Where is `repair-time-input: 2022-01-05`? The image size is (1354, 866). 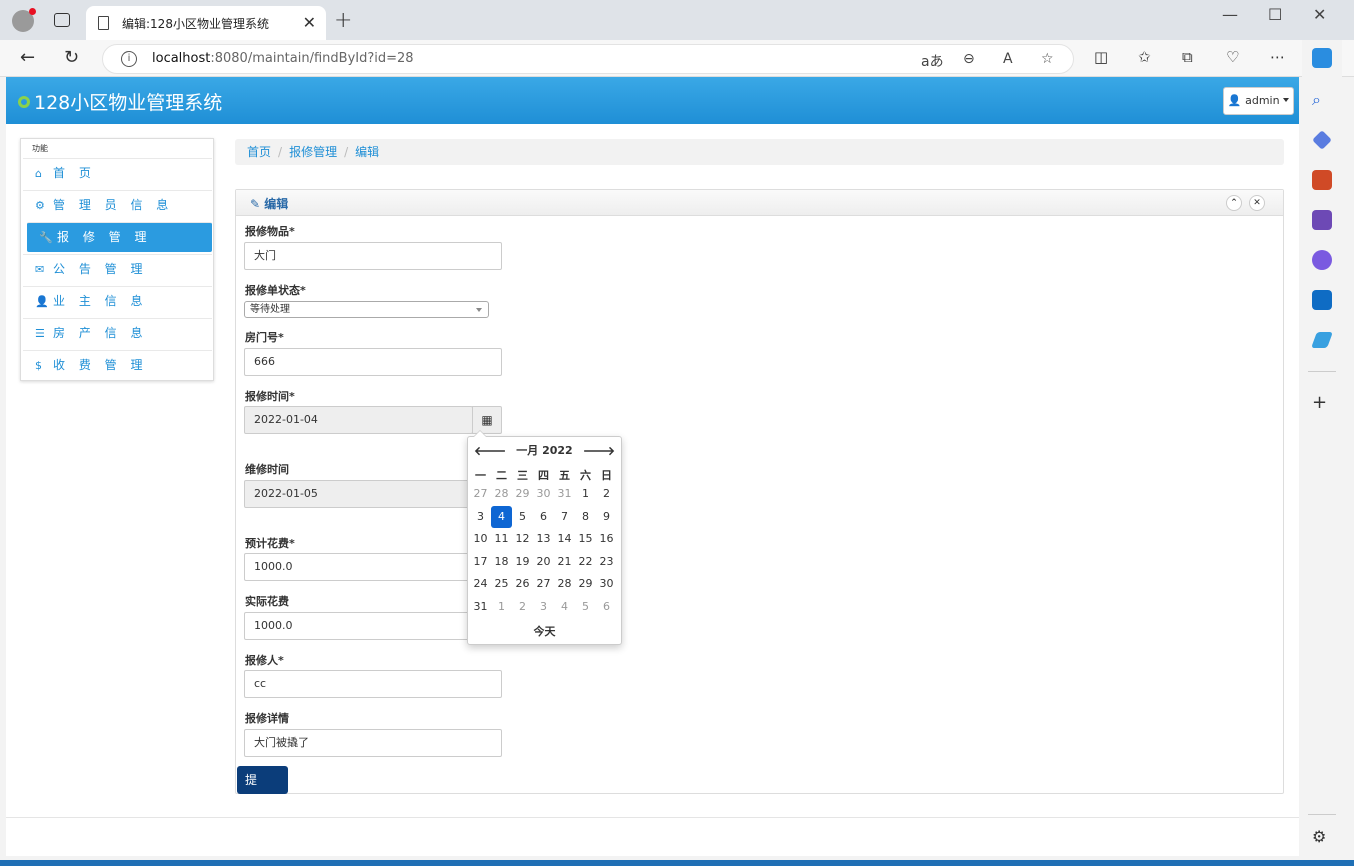 repair-time-input: 2022-01-05 is located at coordinates (373, 494).